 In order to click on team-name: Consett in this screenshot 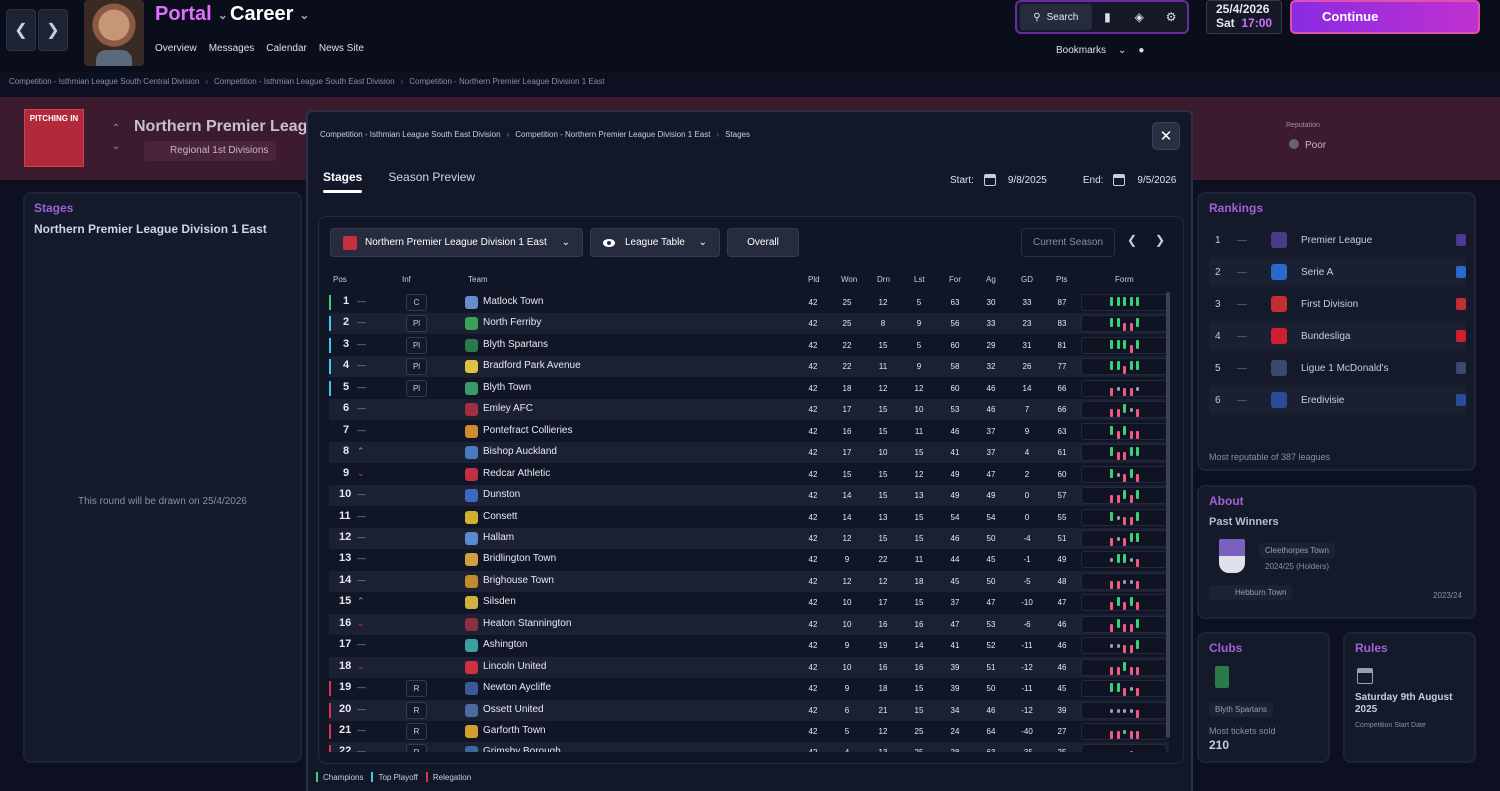, I will do `click(500, 516)`.